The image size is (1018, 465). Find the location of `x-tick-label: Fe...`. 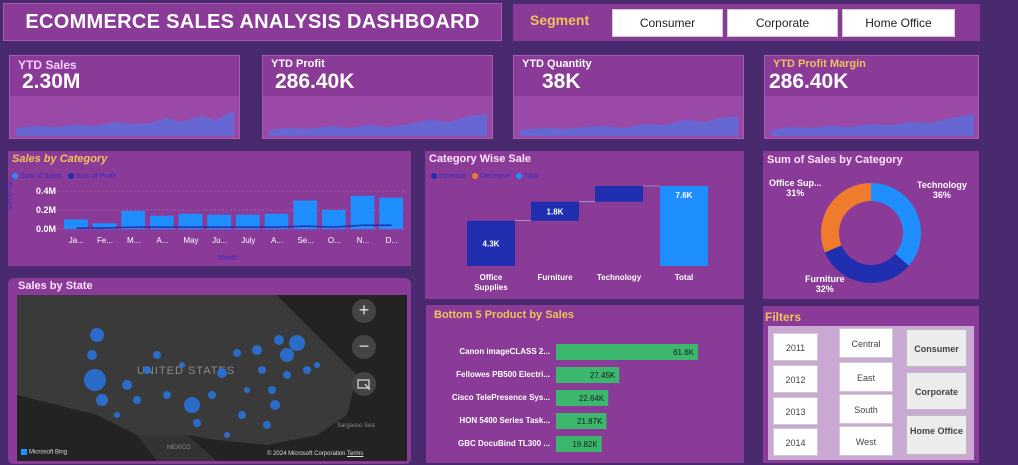

x-tick-label: Fe... is located at coordinates (105, 240).